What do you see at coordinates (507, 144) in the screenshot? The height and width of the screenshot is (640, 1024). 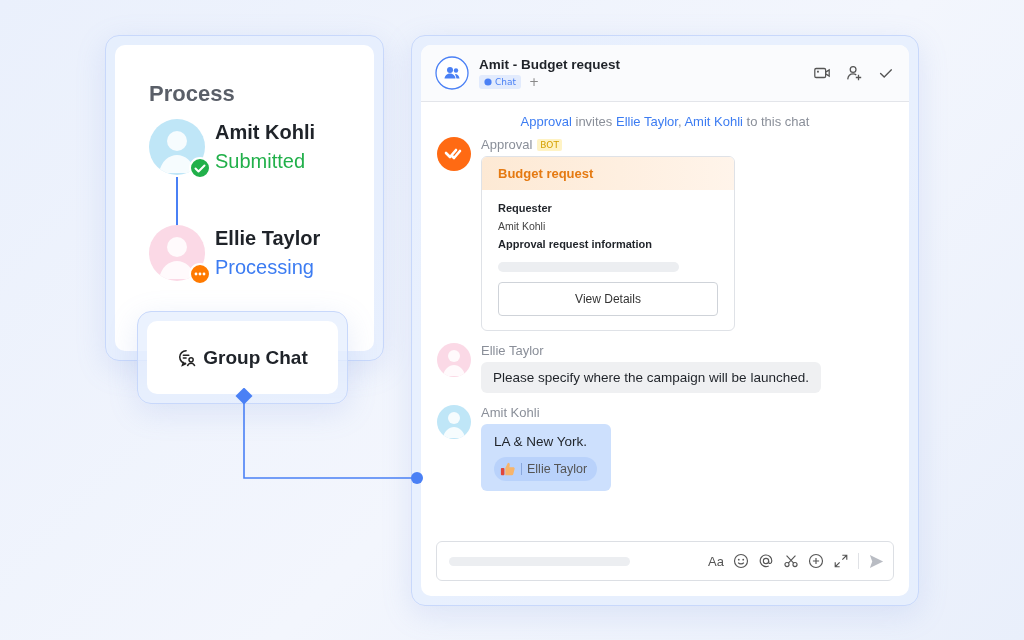 I see `sender-name: Approval` at bounding box center [507, 144].